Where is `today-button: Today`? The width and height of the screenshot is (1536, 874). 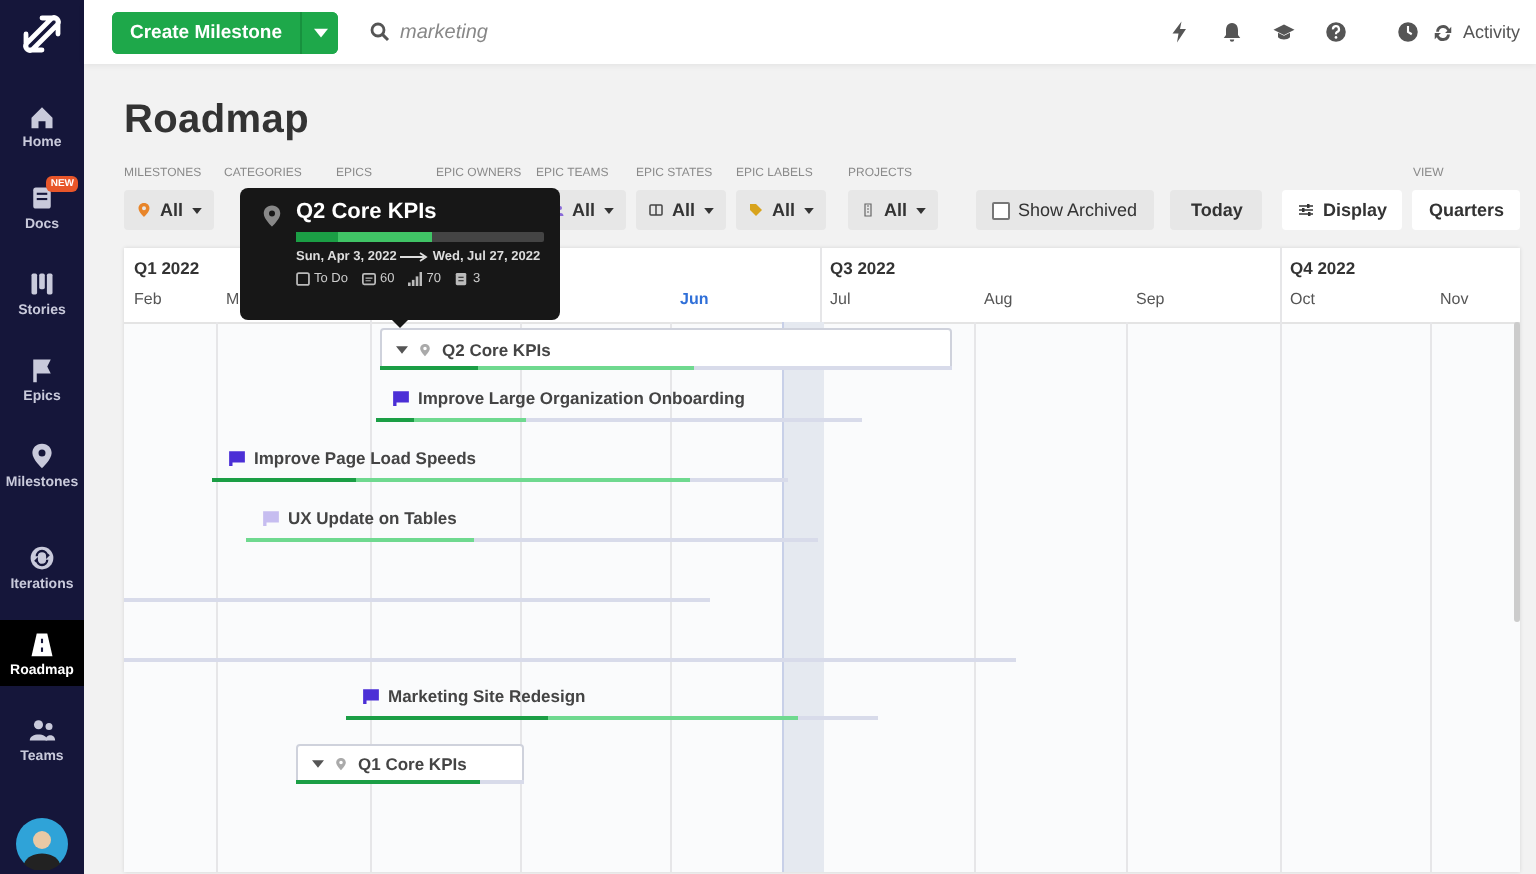
today-button: Today is located at coordinates (1216, 210).